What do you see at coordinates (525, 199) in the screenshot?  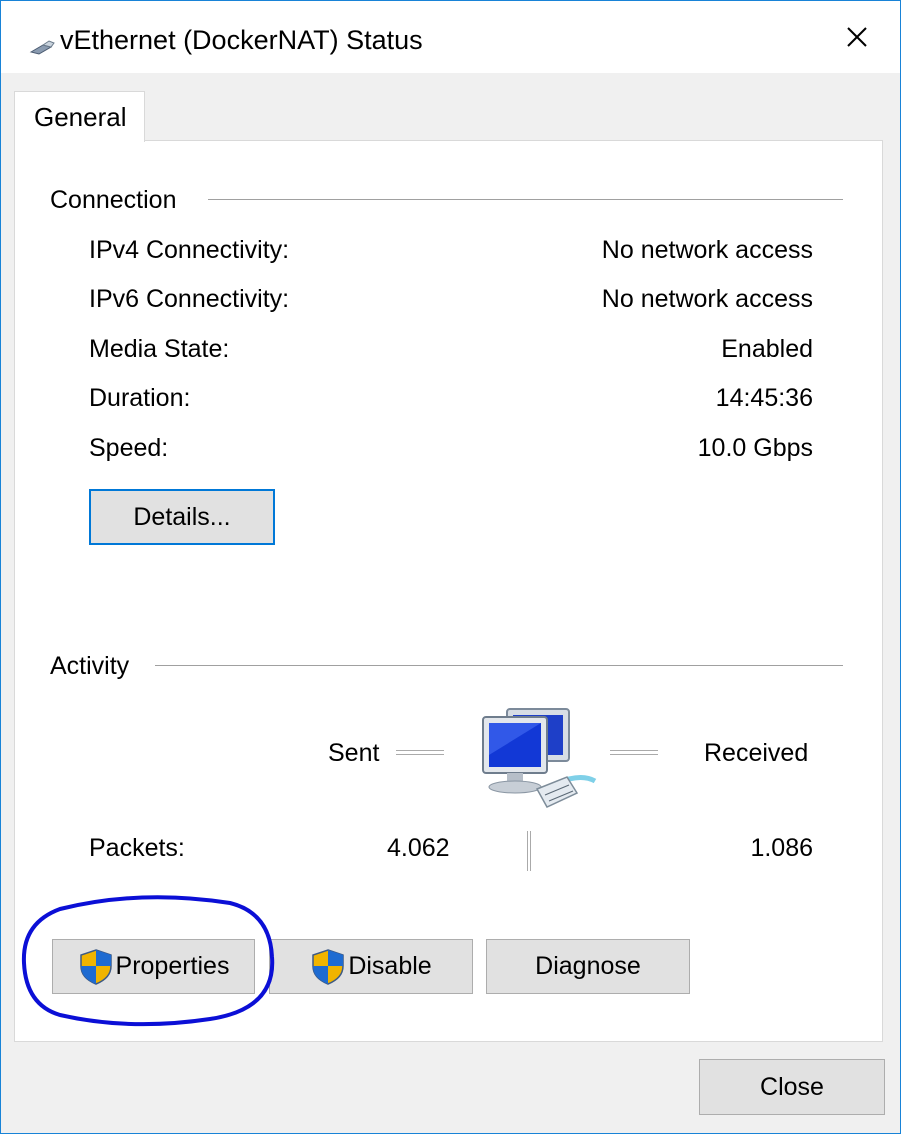 I see `connection-divider` at bounding box center [525, 199].